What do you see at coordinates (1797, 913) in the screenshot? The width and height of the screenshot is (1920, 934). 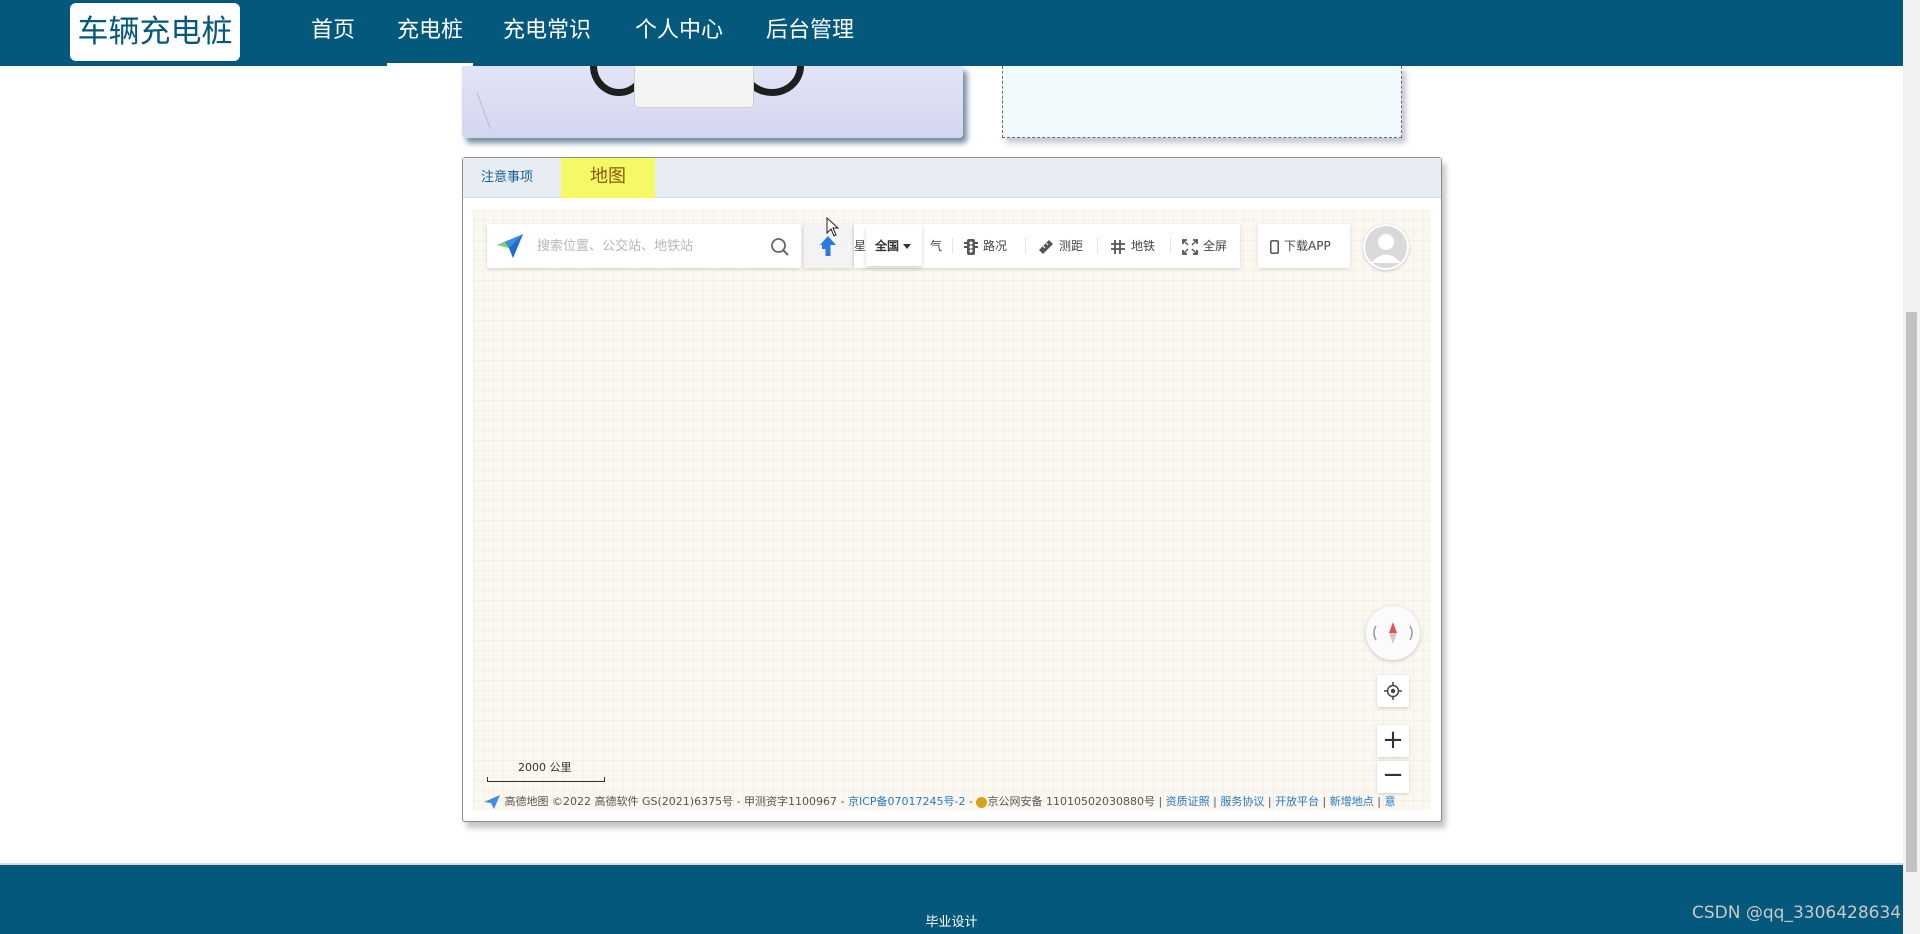 I see `csdn-watermark: CSDN @qq_3306428634` at bounding box center [1797, 913].